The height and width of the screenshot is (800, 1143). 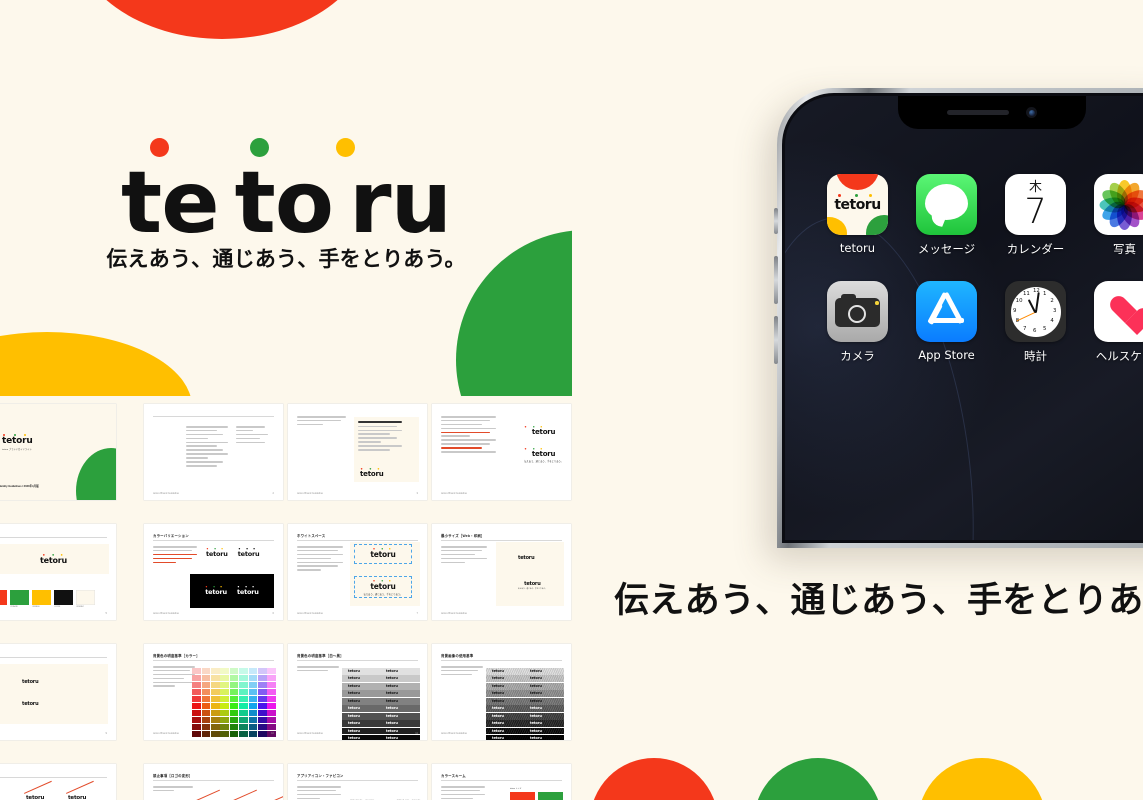 I want to click on front-camera-icon, so click(x=1031, y=112).